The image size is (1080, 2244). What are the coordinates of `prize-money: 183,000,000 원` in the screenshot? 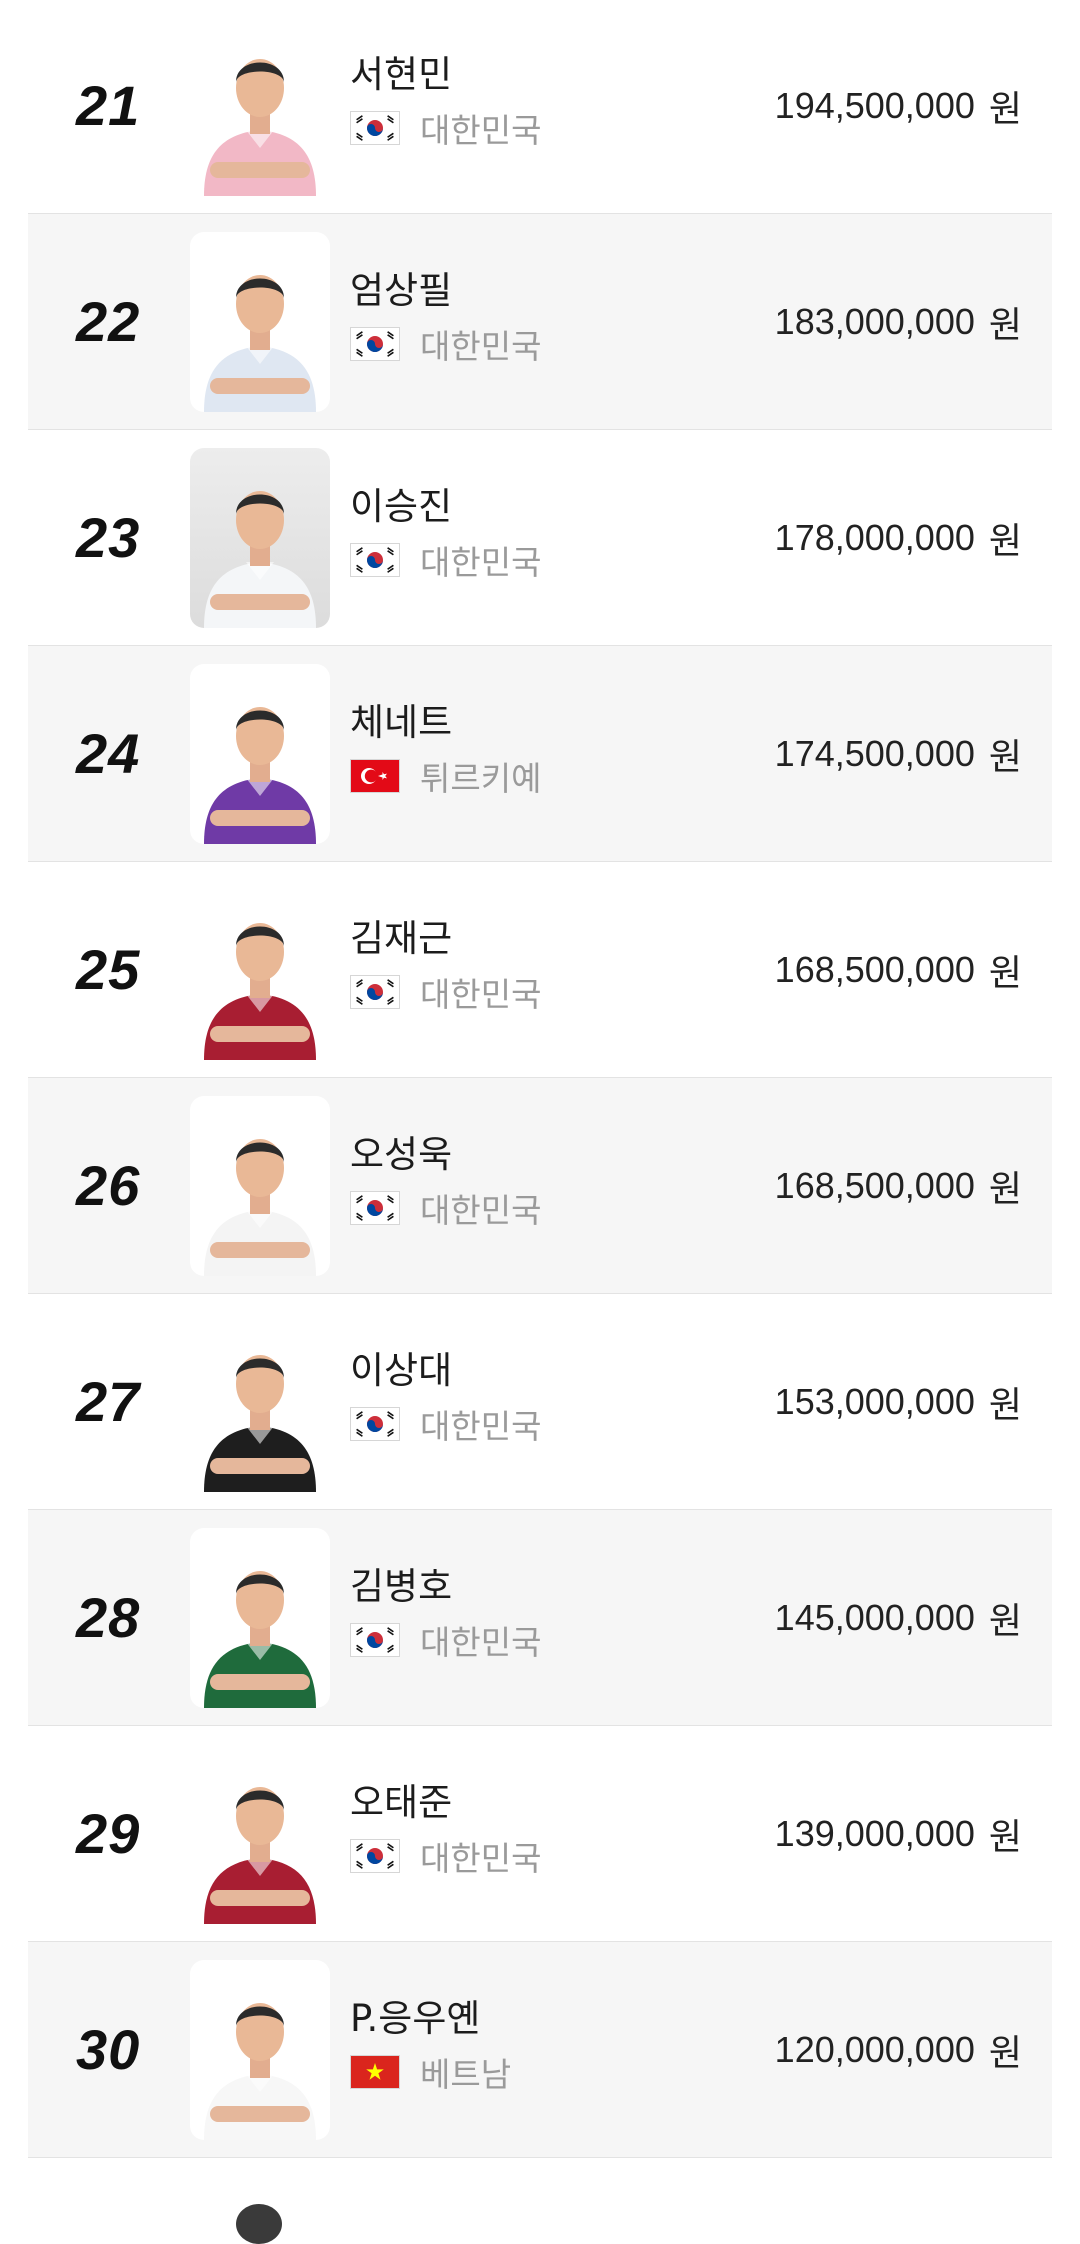 It's located at (898, 321).